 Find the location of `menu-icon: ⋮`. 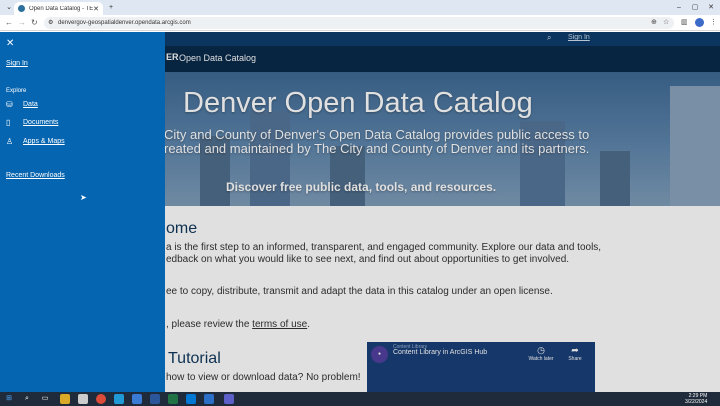

menu-icon: ⋮ is located at coordinates (713, 23).